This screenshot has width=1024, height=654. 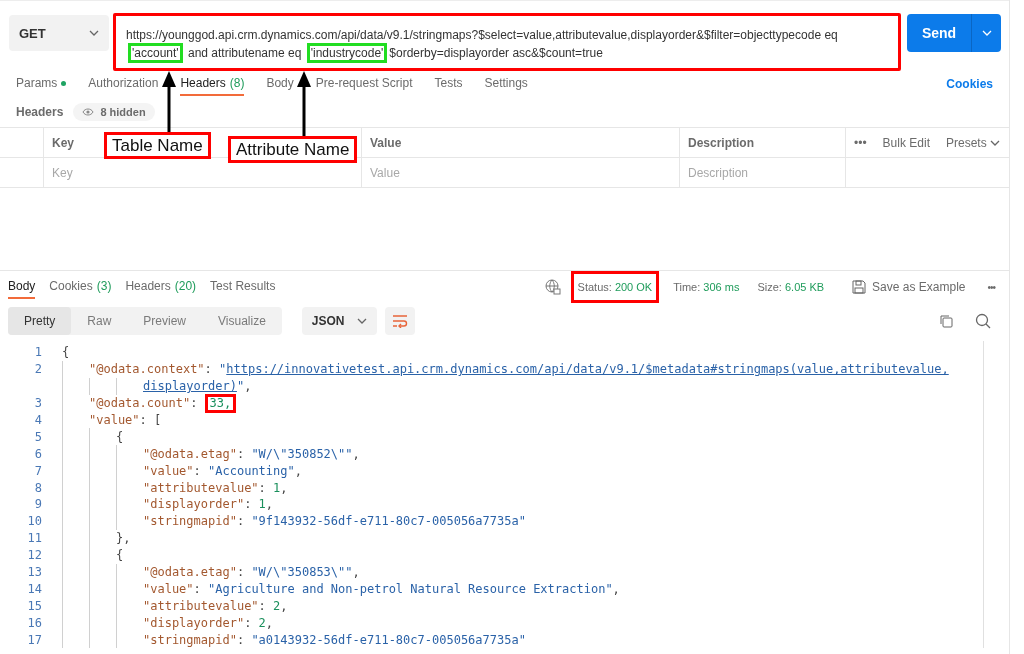 I want to click on send-button: Send, so click(x=939, y=33).